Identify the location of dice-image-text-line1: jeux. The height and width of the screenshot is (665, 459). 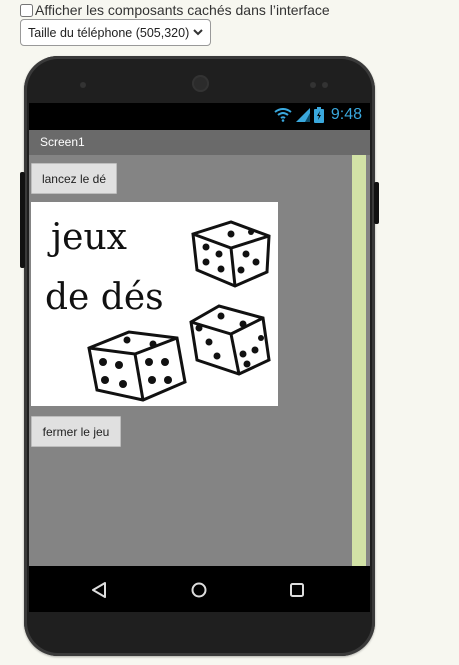
(87, 237).